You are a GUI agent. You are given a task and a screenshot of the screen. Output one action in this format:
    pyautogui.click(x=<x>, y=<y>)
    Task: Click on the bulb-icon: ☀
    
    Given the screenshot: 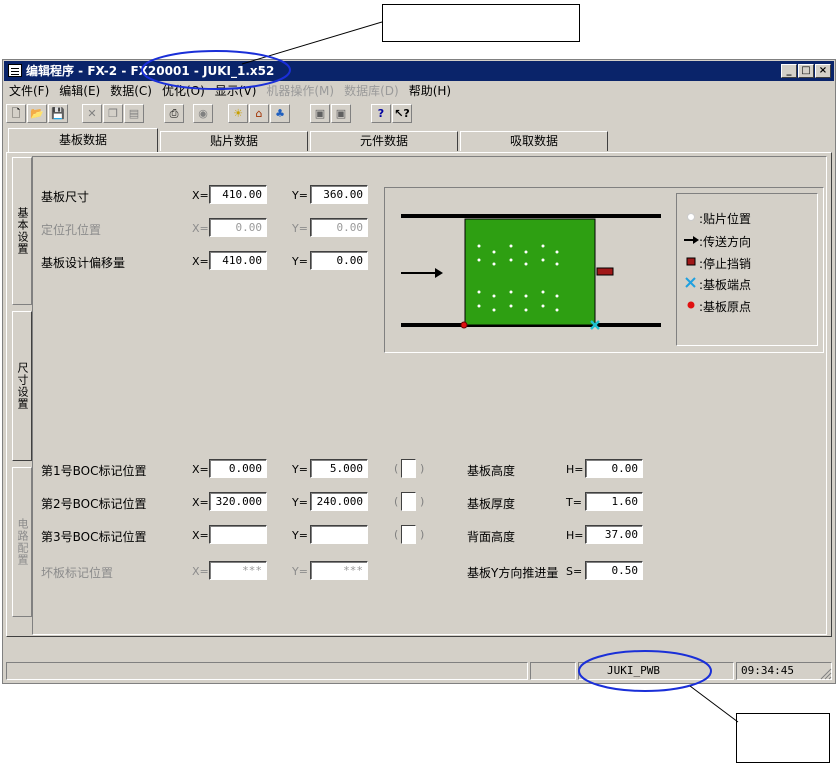 What is the action you would take?
    pyautogui.click(x=238, y=113)
    